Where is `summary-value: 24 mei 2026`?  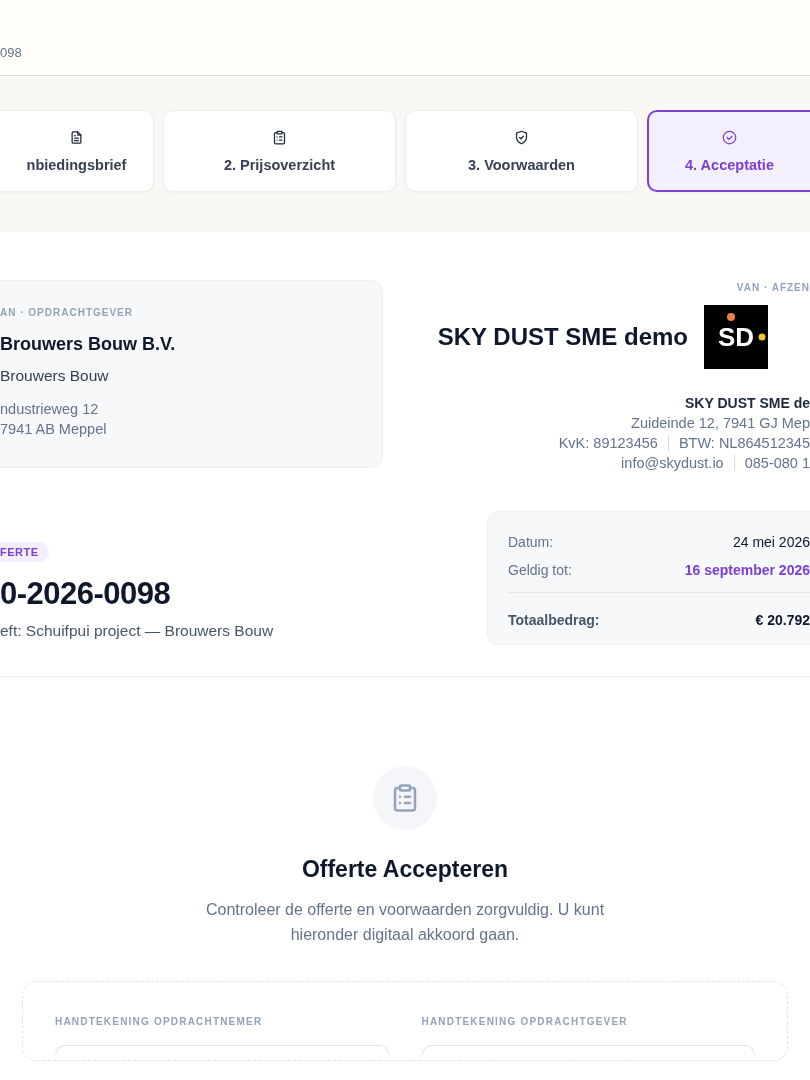
summary-value: 24 mei 2026 is located at coordinates (771, 542).